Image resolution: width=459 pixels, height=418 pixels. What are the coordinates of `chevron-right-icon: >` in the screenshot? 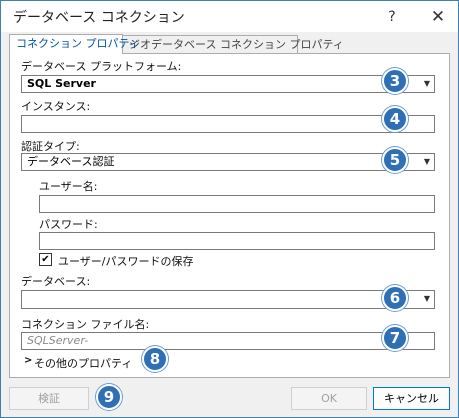 It's located at (28, 360).